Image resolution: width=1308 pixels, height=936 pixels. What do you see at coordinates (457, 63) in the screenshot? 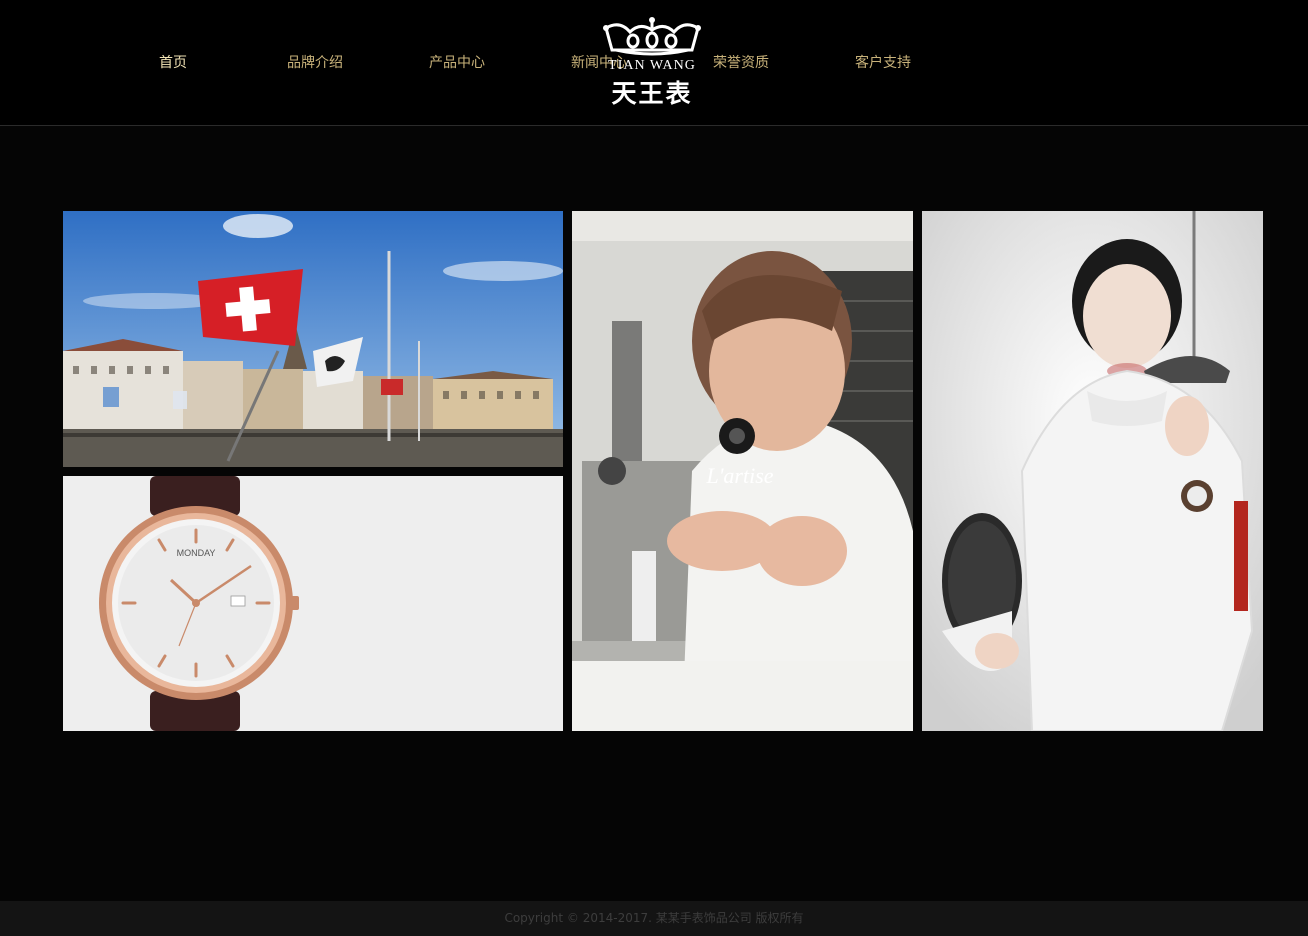
I see `nav-item-products: 产品中心` at bounding box center [457, 63].